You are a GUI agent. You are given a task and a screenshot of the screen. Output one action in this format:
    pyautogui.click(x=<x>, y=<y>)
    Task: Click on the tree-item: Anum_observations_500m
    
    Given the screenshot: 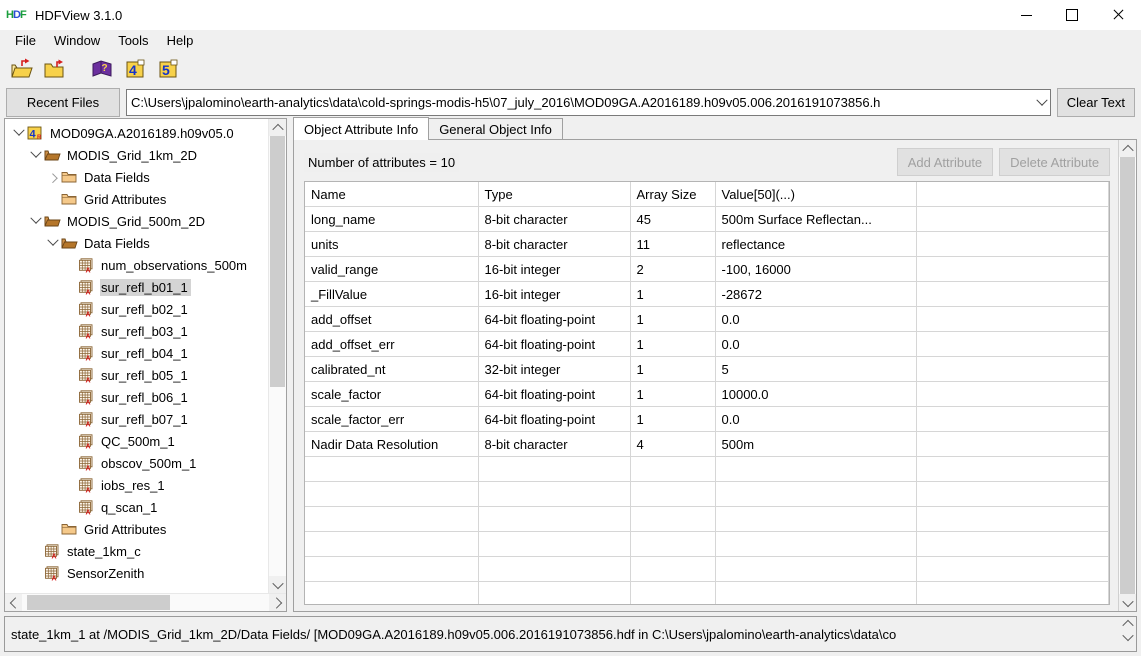 What is the action you would take?
    pyautogui.click(x=136, y=265)
    